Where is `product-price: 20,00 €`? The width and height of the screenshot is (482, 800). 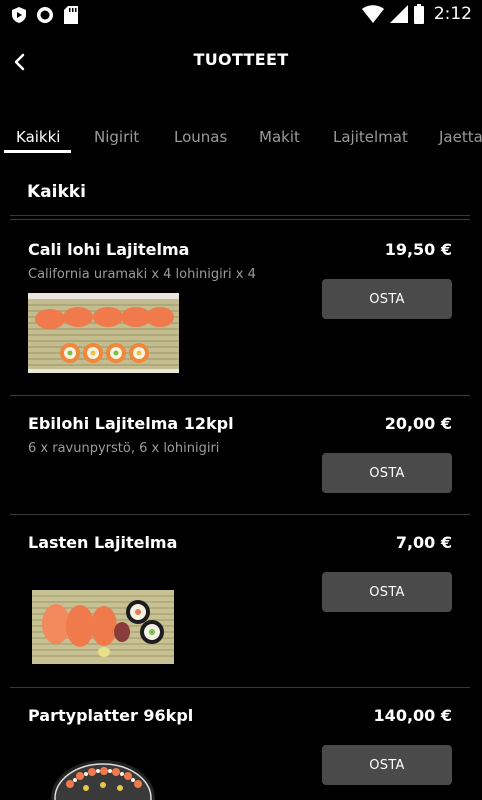
product-price: 20,00 € is located at coordinates (418, 423).